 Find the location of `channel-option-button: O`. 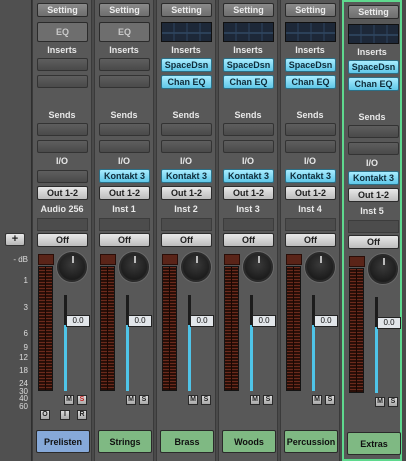

channel-option-button: O is located at coordinates (45, 415).